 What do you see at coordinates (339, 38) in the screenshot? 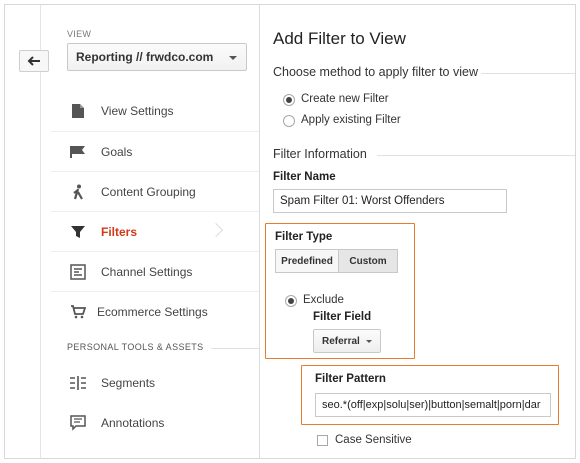
I see `page-title: Add Filter to View` at bounding box center [339, 38].